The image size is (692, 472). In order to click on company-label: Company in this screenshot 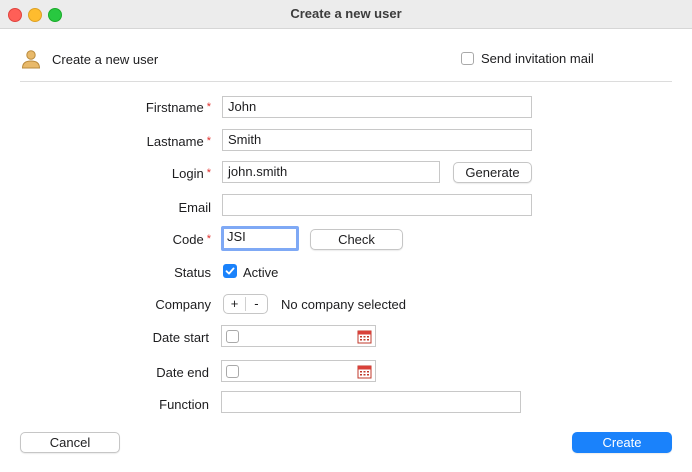, I will do `click(151, 304)`.